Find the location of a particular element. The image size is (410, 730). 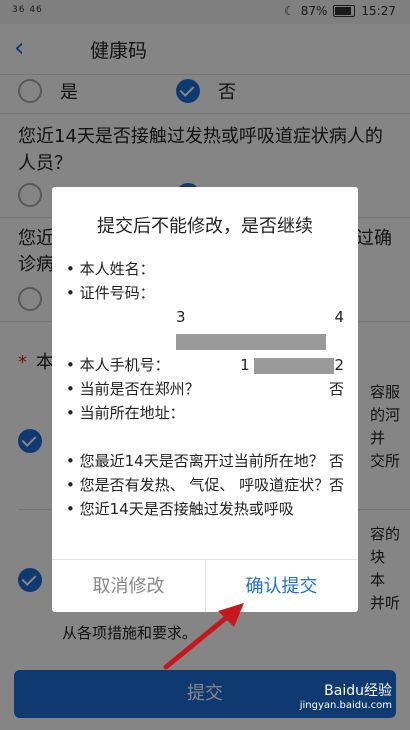

summary-row-contact: • 您近14天是否接触过发热或呼吸 is located at coordinates (205, 509).